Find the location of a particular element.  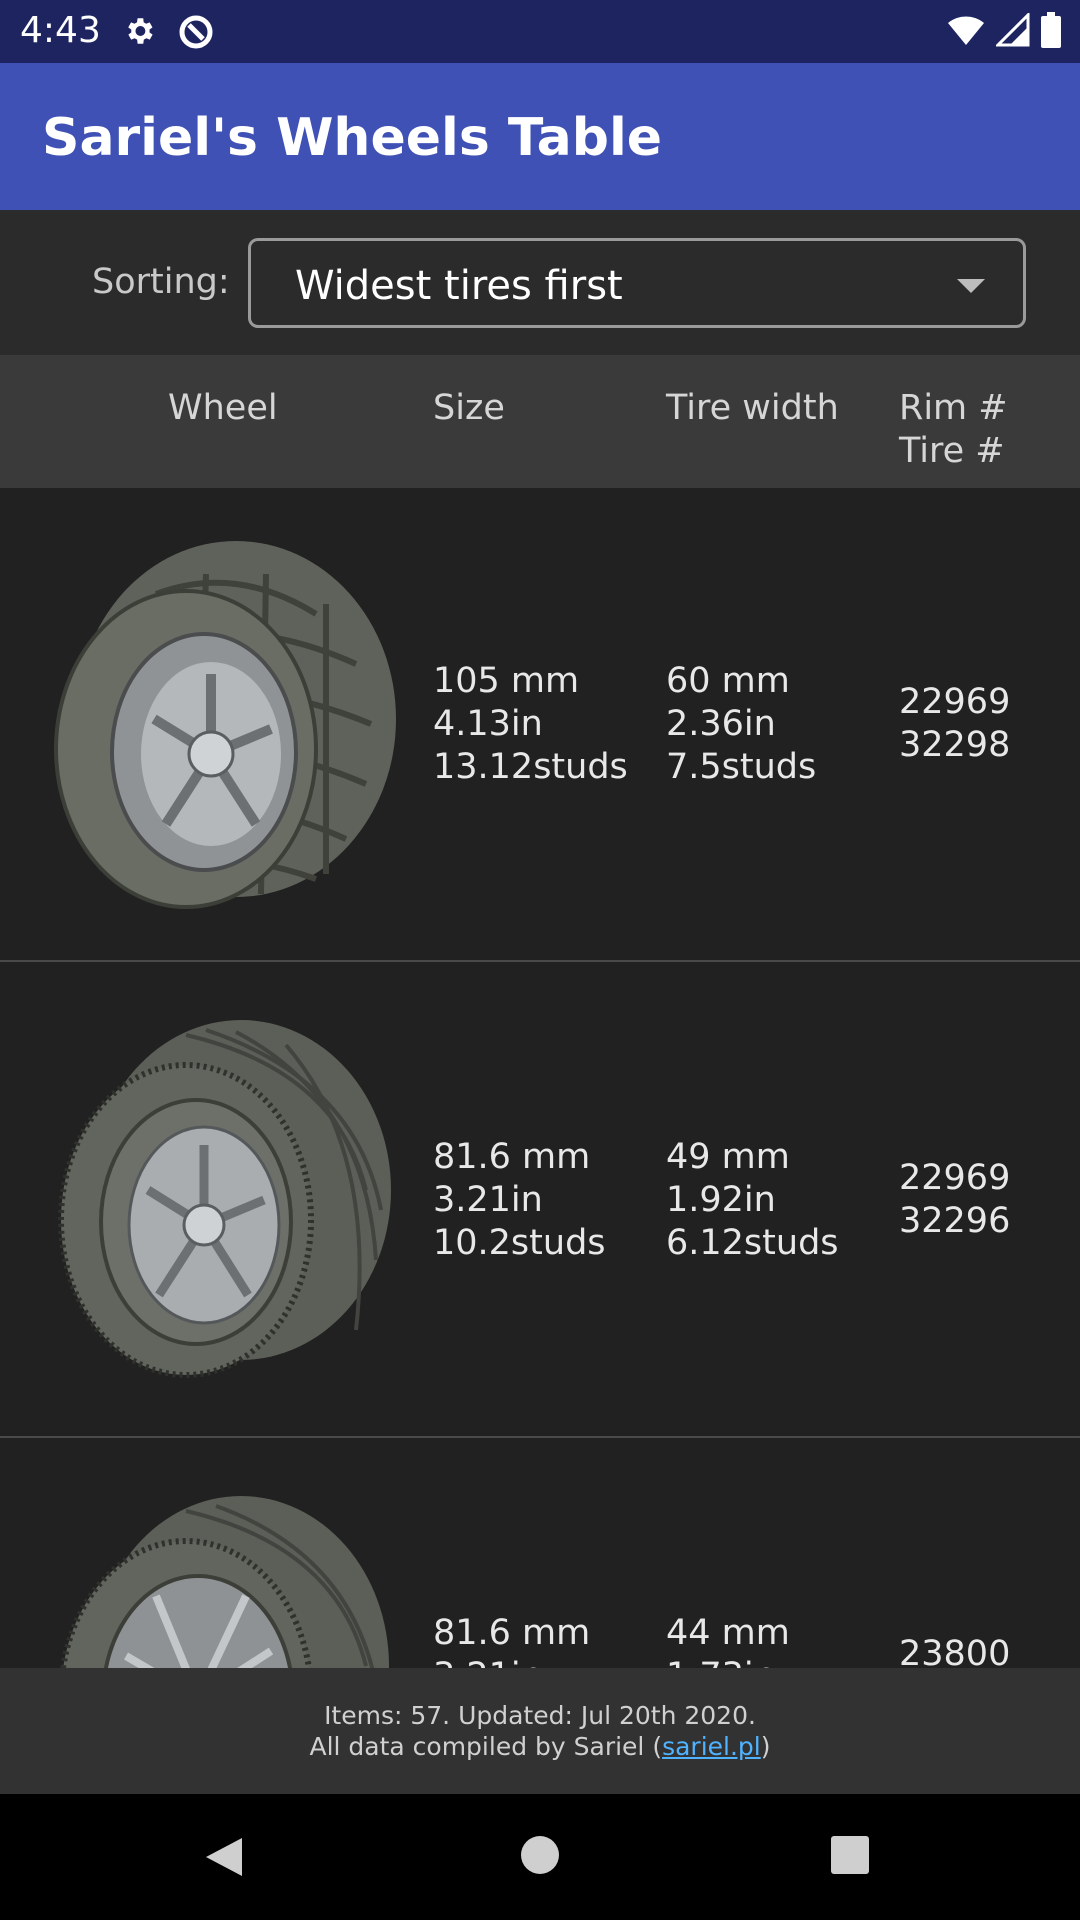

tire-number: 32296 is located at coordinates (955, 1221).